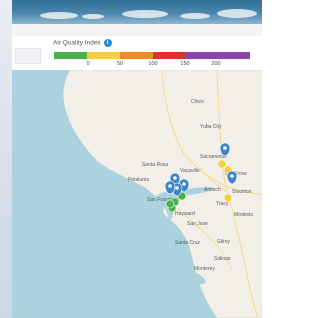 The image size is (320, 318). What do you see at coordinates (120, 64) in the screenshot?
I see `aqi-tick-label: 50` at bounding box center [120, 64].